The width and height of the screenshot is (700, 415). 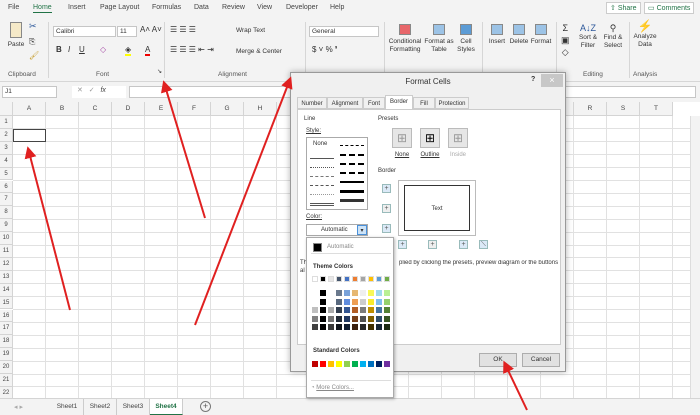 What do you see at coordinates (623, 109) in the screenshot?
I see `column-header: S` at bounding box center [623, 109].